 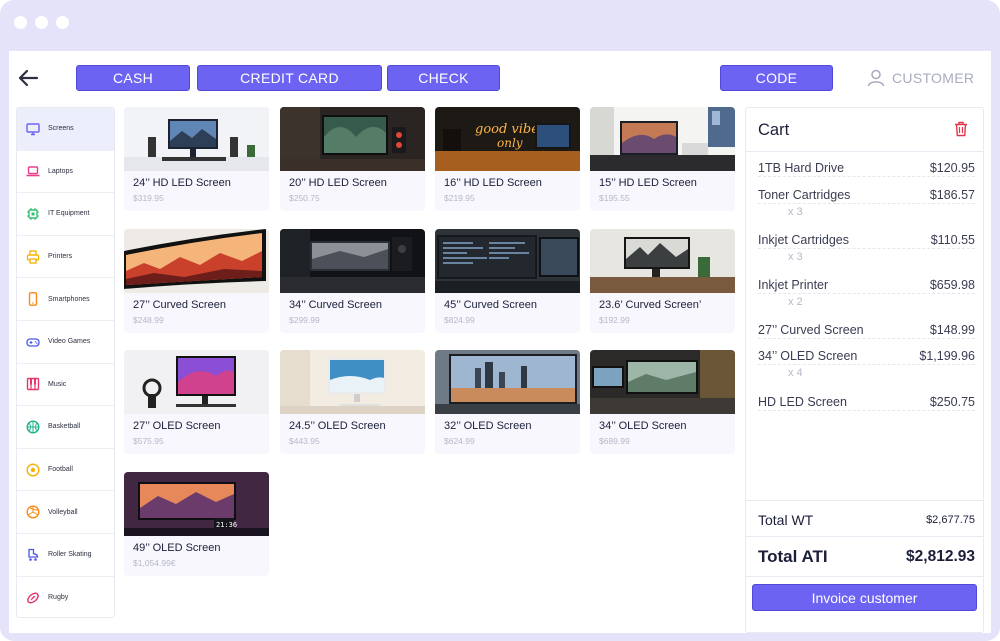 What do you see at coordinates (65, 555) in the screenshot?
I see `category-roller-skating: Roller Skating` at bounding box center [65, 555].